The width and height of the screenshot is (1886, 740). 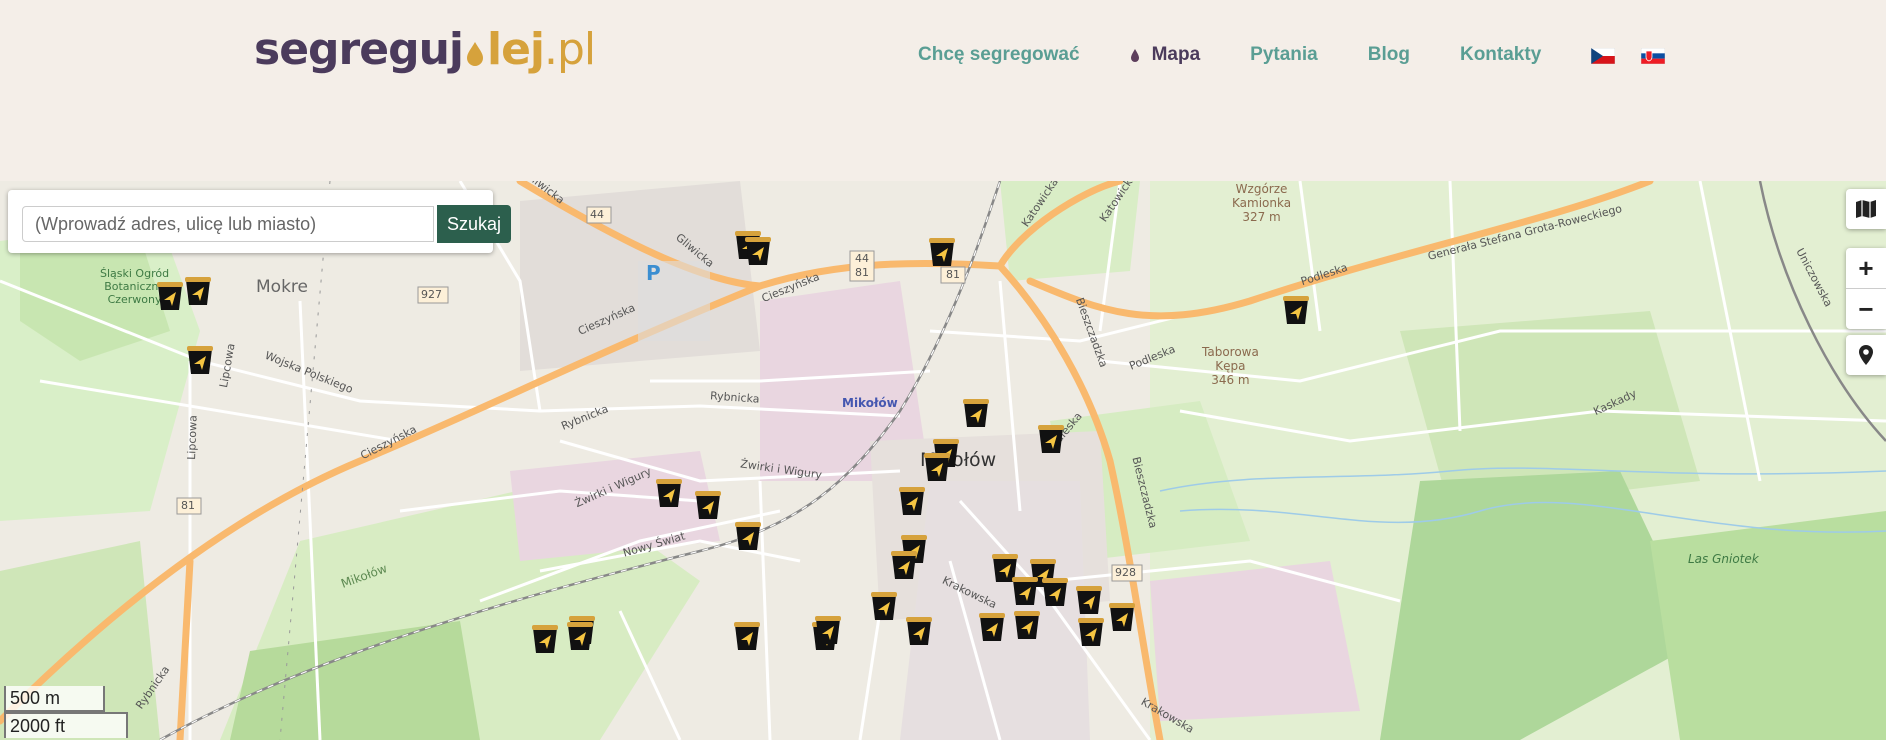 I want to click on site-logo: segreguj lej .pl, so click(x=425, y=49).